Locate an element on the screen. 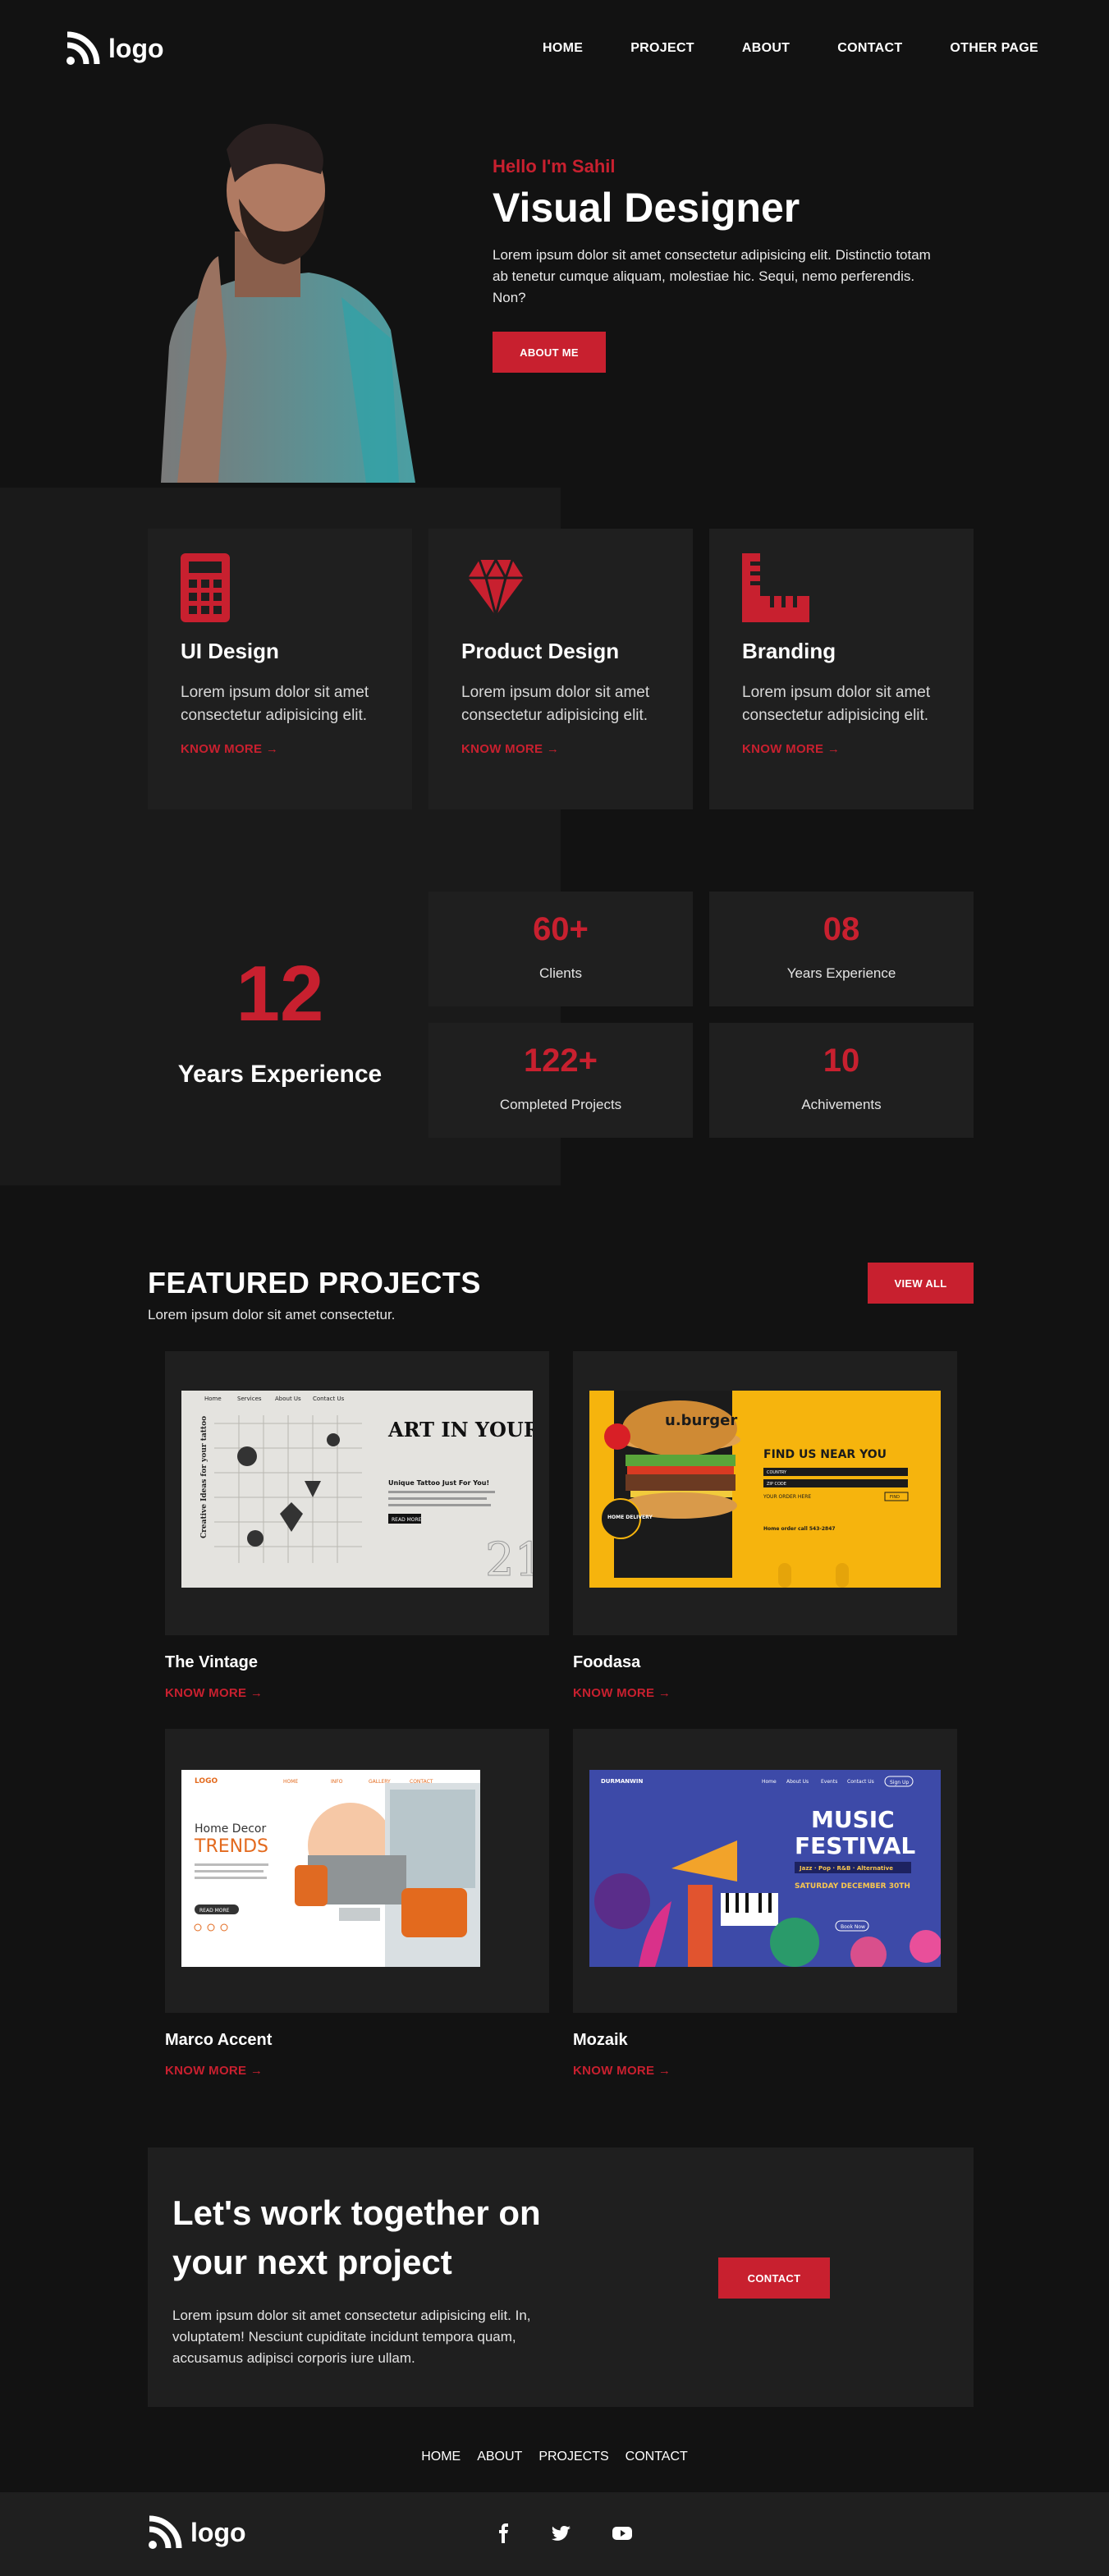  cta-title-line1: Let's work together on is located at coordinates (357, 2213).